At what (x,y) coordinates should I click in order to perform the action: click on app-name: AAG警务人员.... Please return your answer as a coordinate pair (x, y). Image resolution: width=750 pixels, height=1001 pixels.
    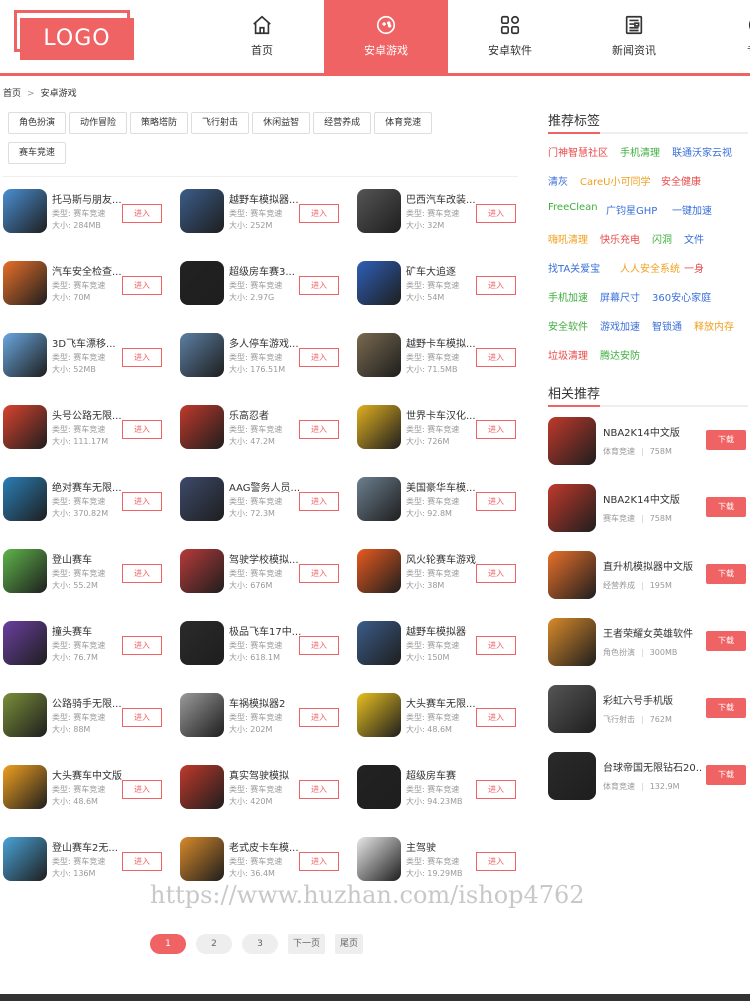
    Looking at the image, I should click on (269, 486).